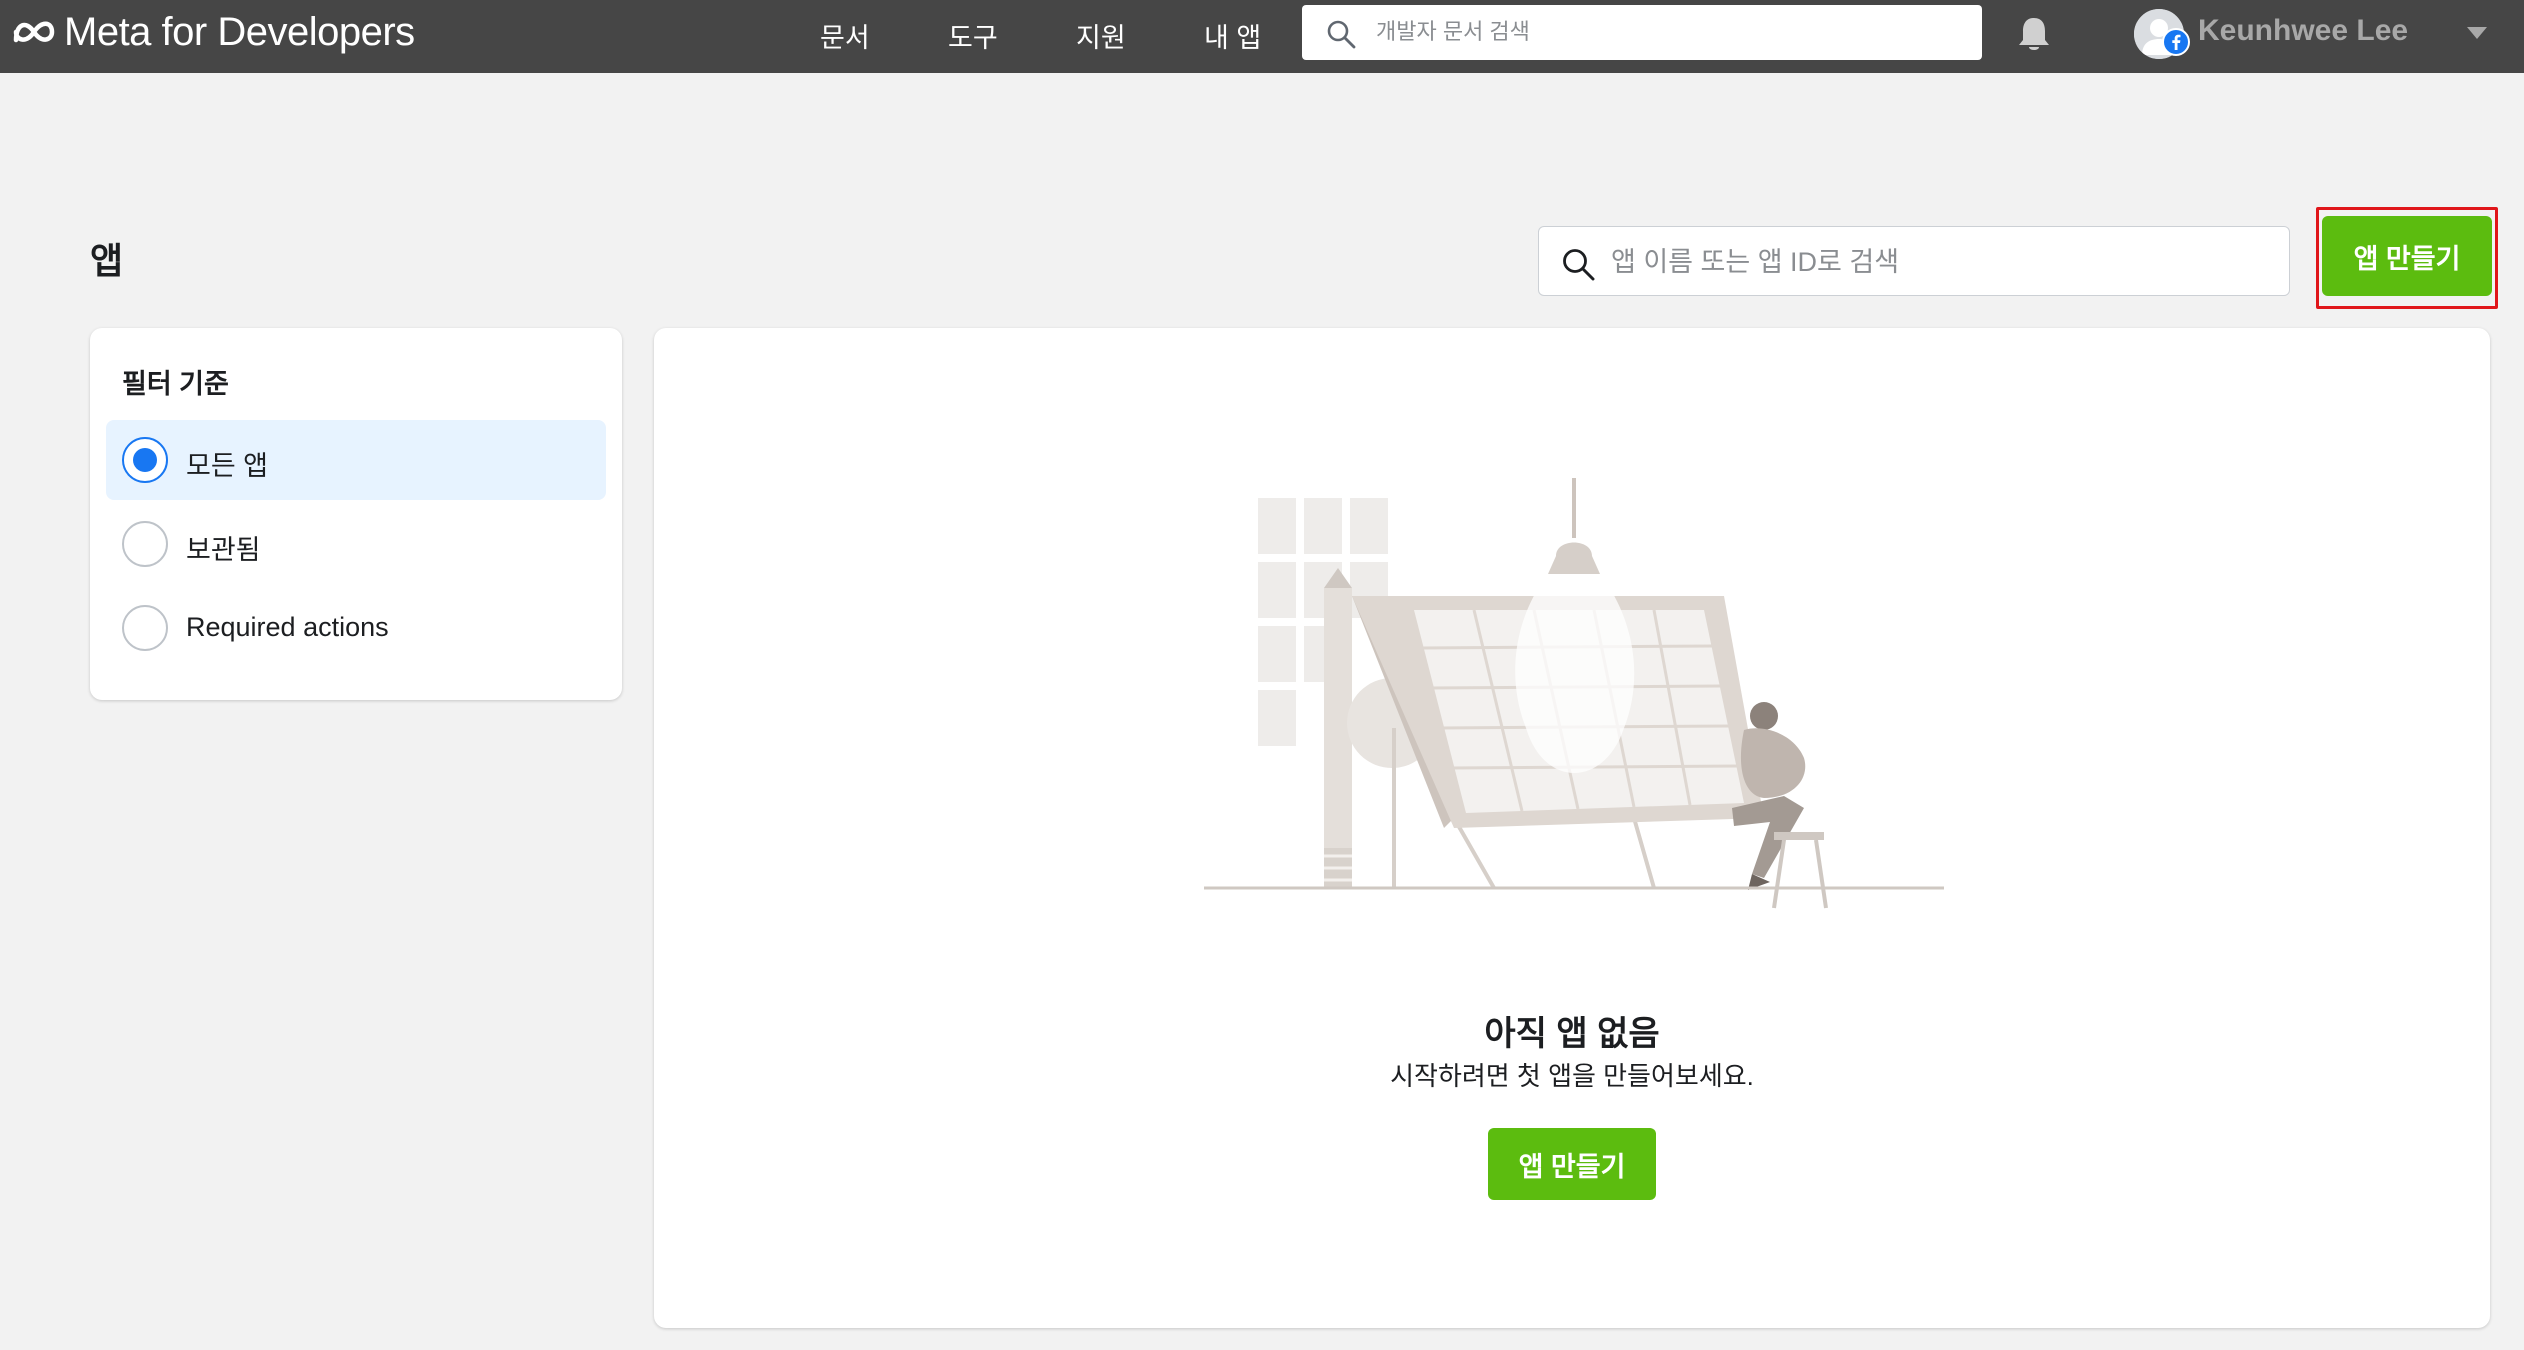  What do you see at coordinates (973, 35) in the screenshot?
I see `nav-tools: 도구` at bounding box center [973, 35].